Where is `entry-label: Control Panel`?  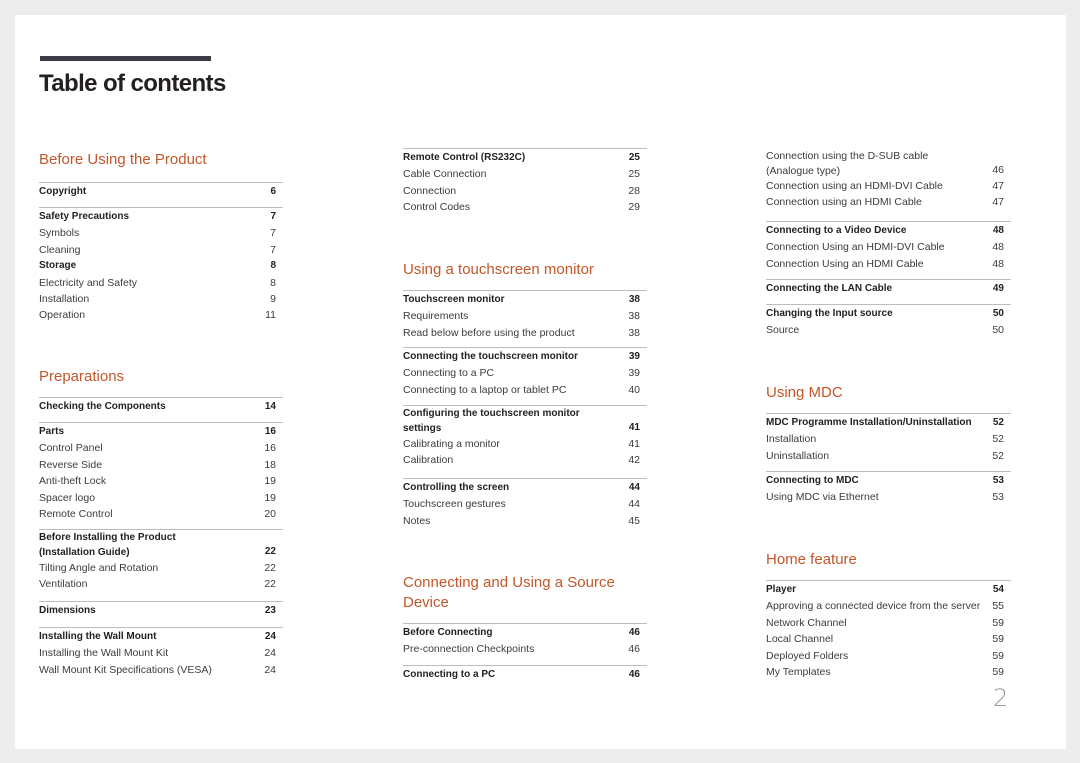
entry-label: Control Panel is located at coordinates (71, 448).